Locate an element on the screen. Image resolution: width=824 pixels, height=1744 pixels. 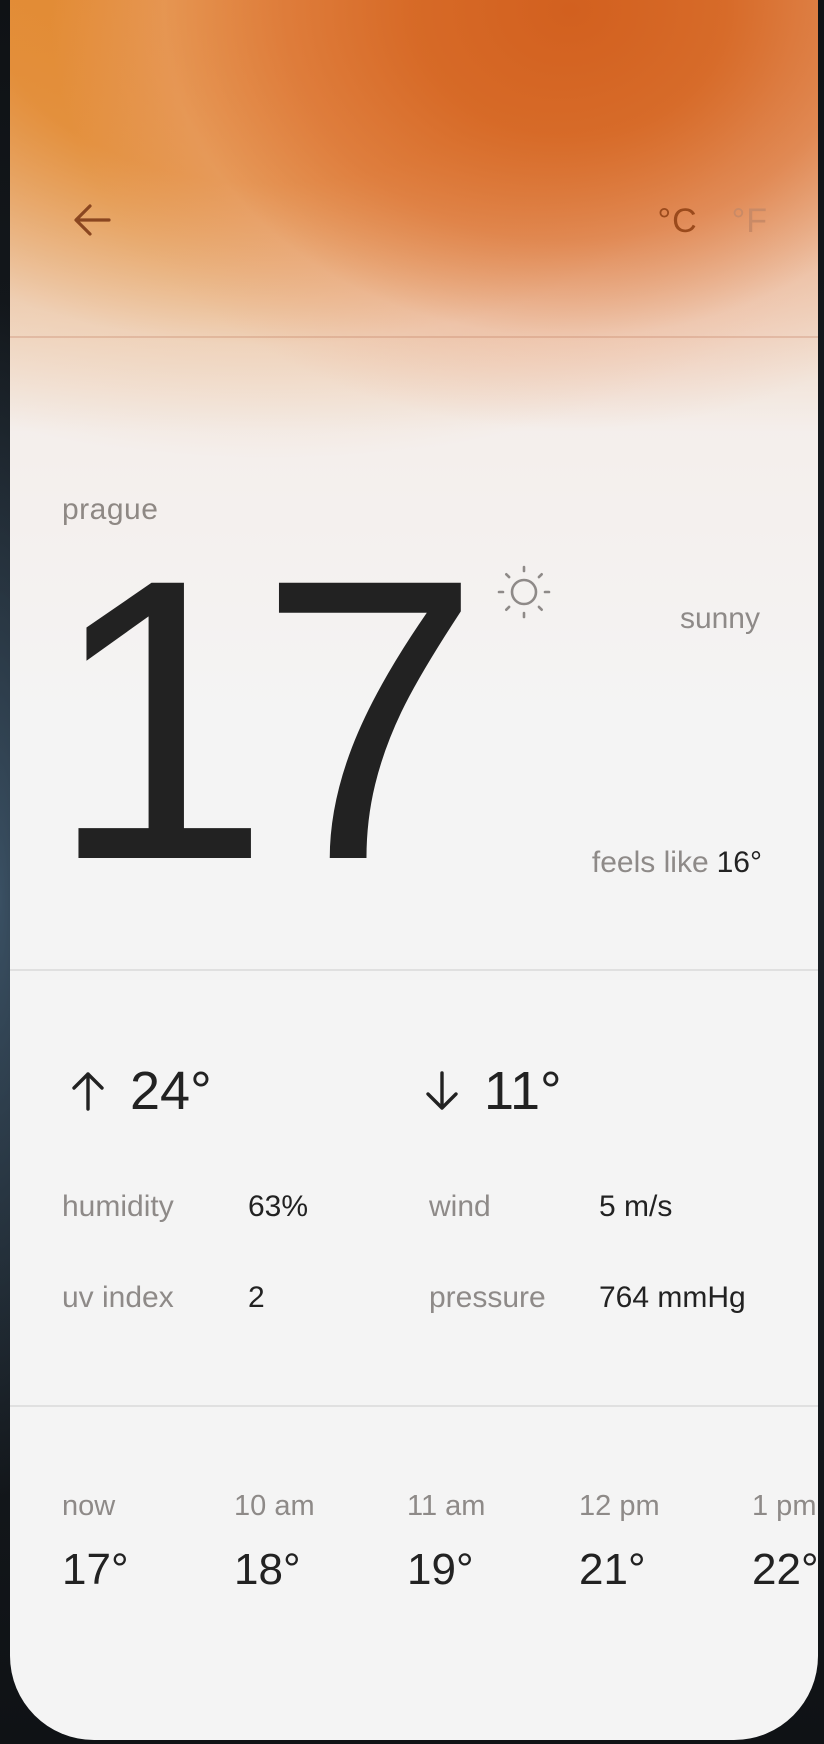
uv-index-label: uv index is located at coordinates (118, 1297).